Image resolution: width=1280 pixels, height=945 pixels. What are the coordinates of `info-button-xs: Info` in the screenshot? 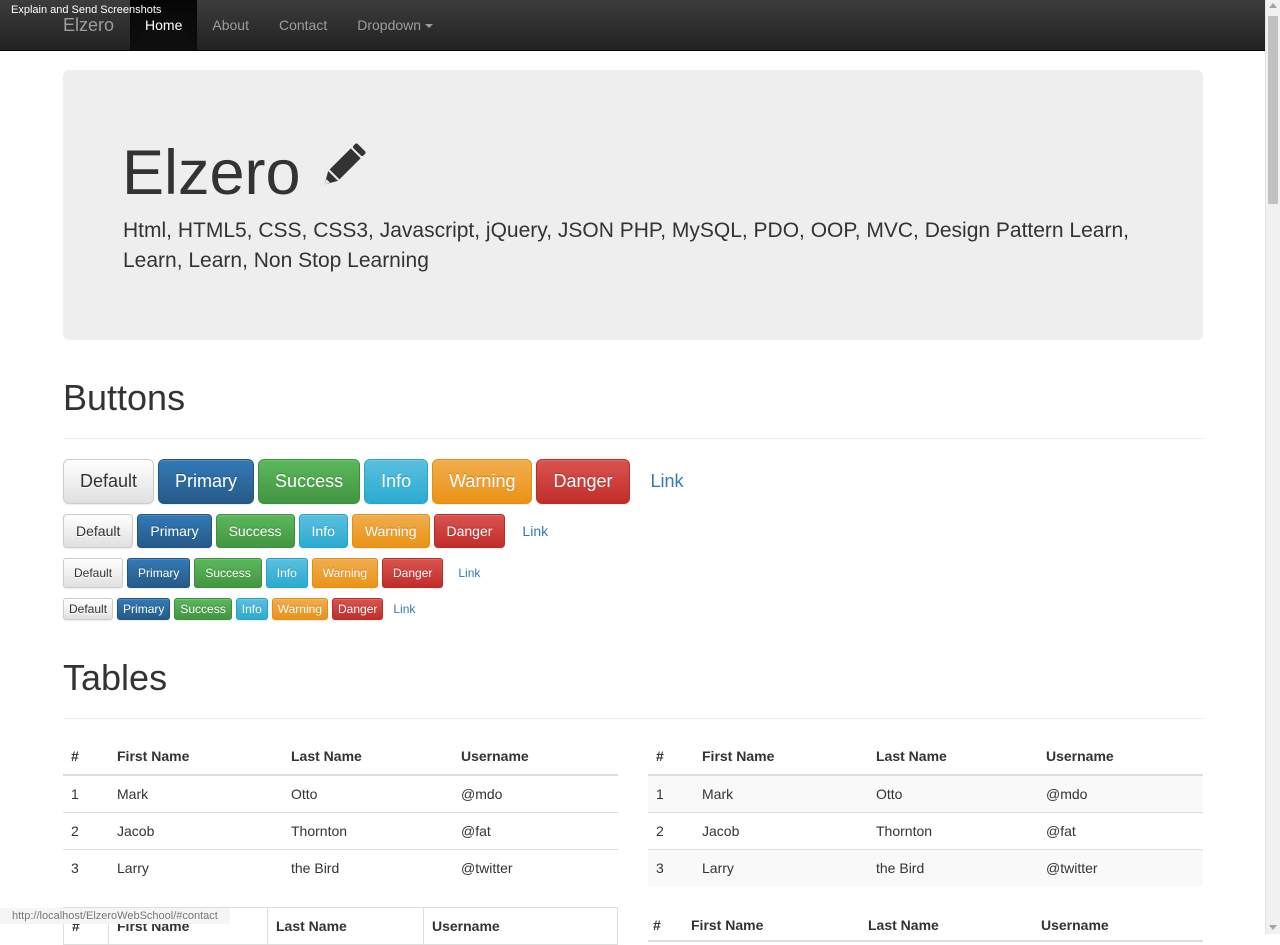 It's located at (251, 609).